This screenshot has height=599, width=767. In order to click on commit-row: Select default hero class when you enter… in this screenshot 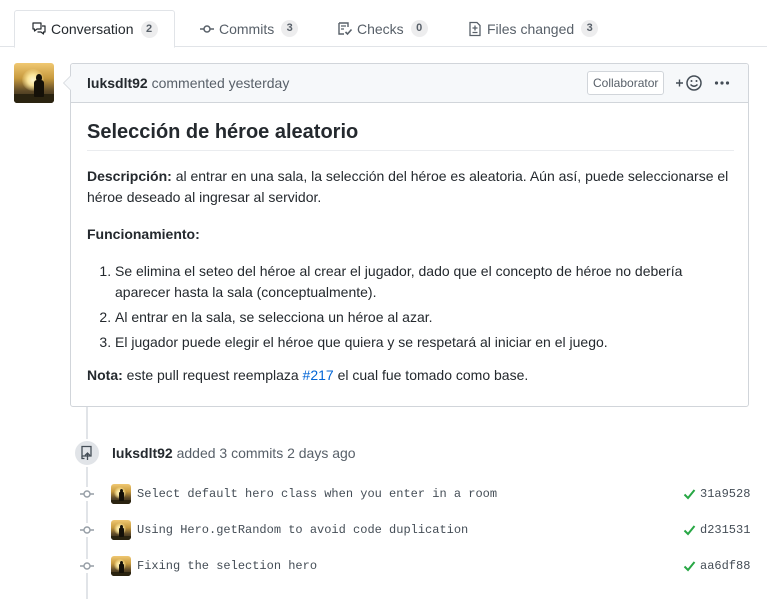, I will do `click(383, 494)`.